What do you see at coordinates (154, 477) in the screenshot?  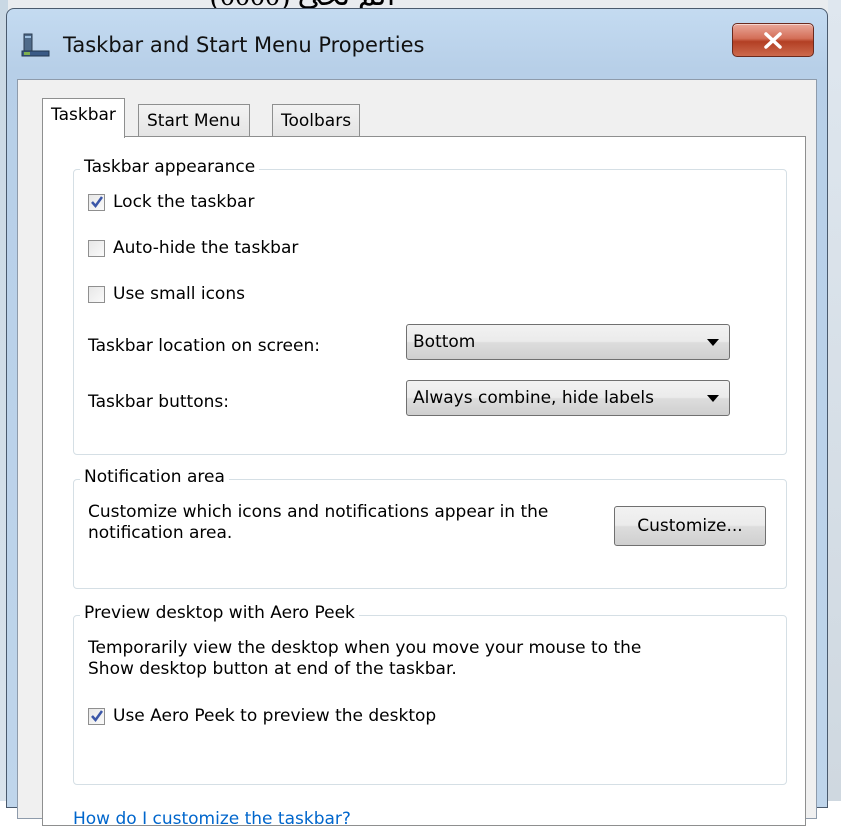 I see `notification-area-heading: Notification area` at bounding box center [154, 477].